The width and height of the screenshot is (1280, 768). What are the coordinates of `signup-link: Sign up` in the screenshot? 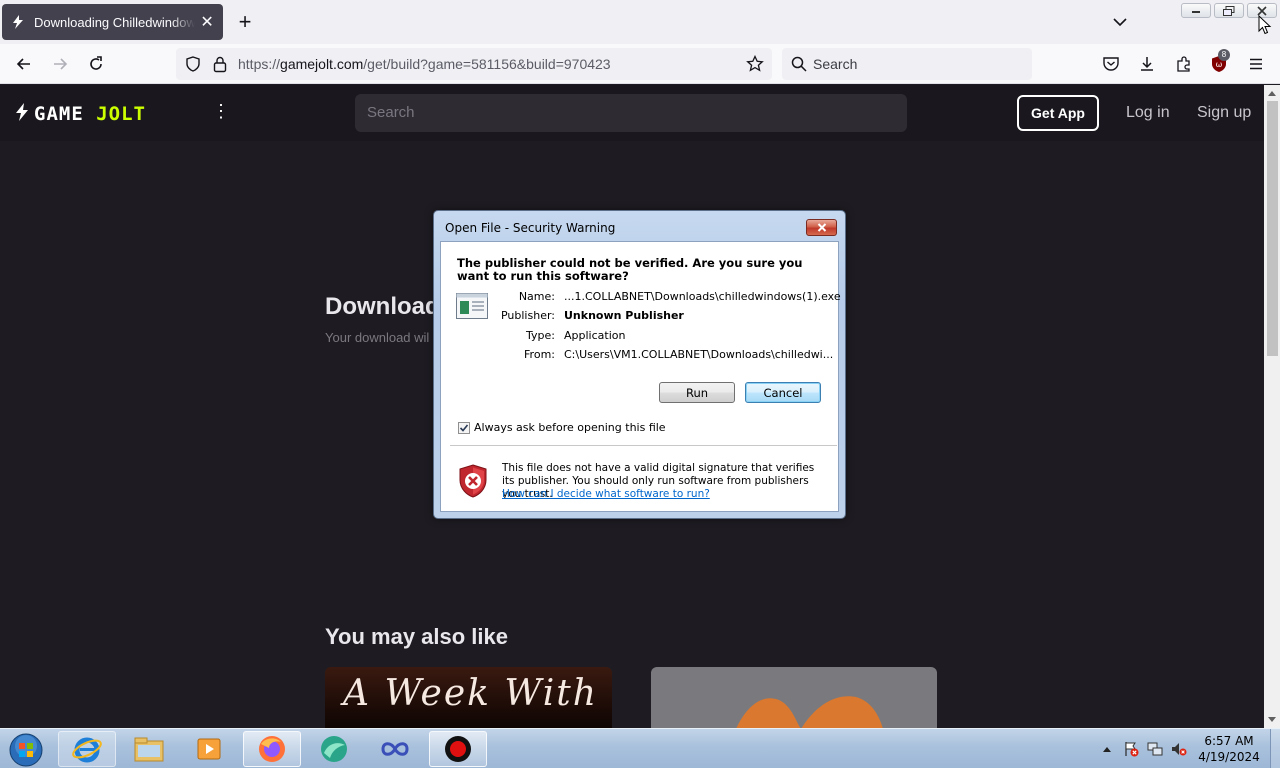 It's located at (1224, 113).